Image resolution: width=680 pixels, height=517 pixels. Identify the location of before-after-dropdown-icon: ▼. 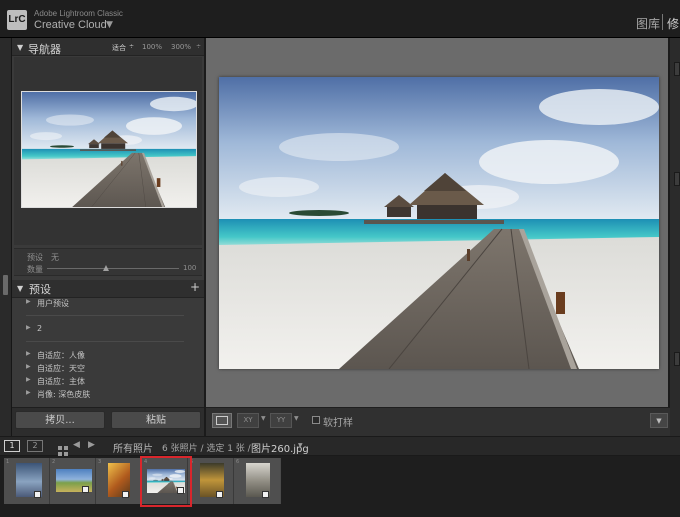
(263, 418).